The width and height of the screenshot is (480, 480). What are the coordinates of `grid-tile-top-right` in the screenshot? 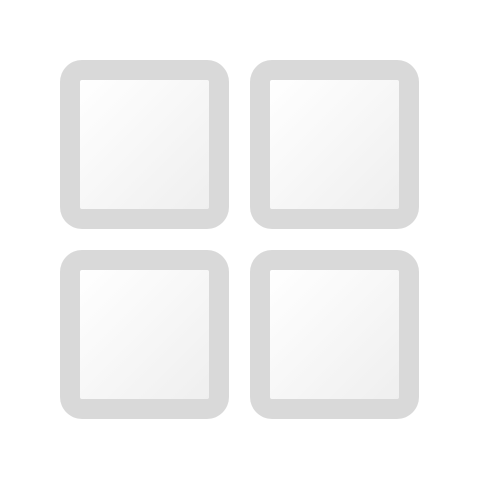 It's located at (334, 144).